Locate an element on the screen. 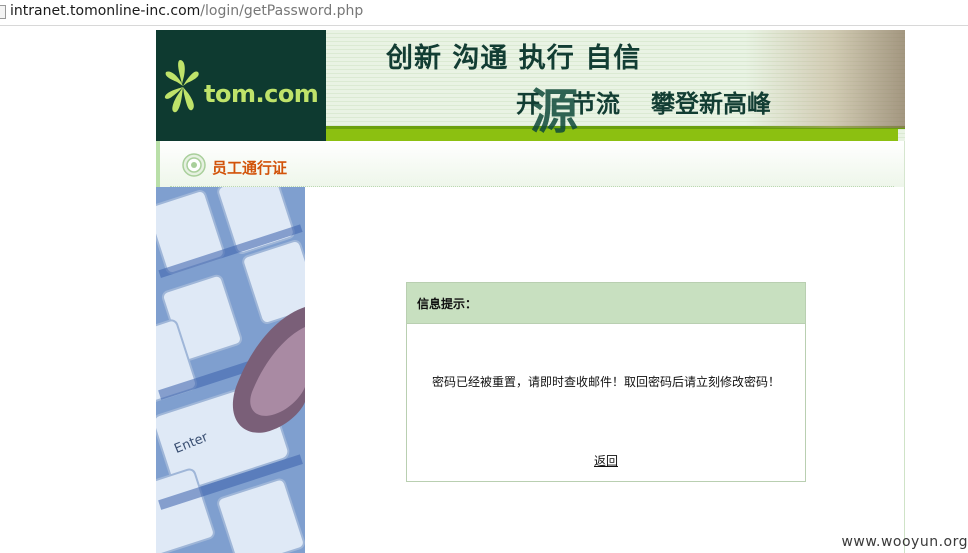 This screenshot has width=968, height=553. keyboard-illustration: Enter is located at coordinates (230, 370).